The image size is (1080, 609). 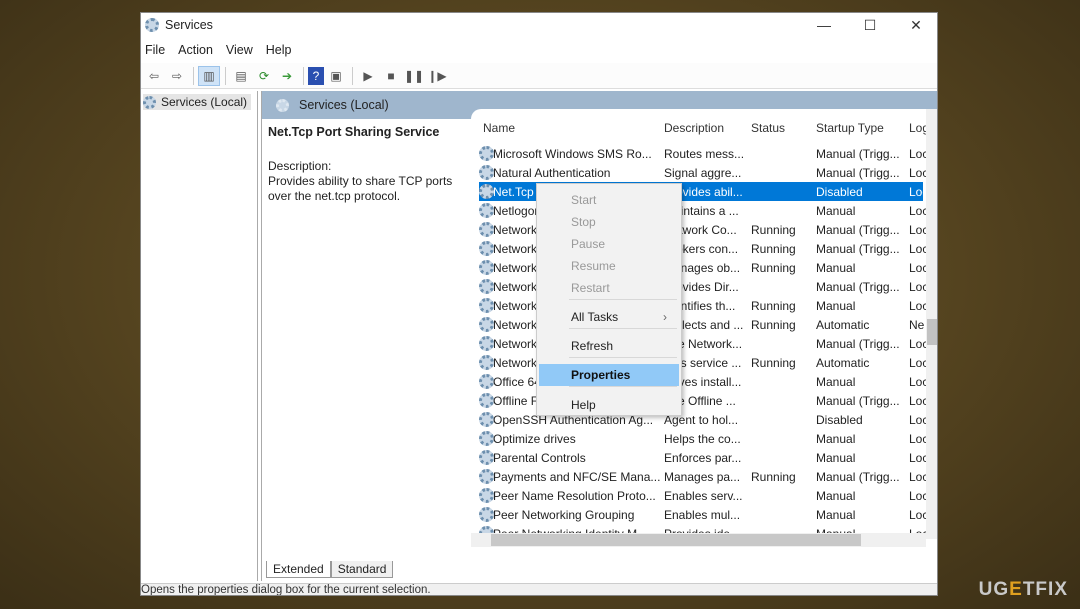 What do you see at coordinates (354, 132) in the screenshot?
I see `service-title: Net.Tcp Port Sharing Service` at bounding box center [354, 132].